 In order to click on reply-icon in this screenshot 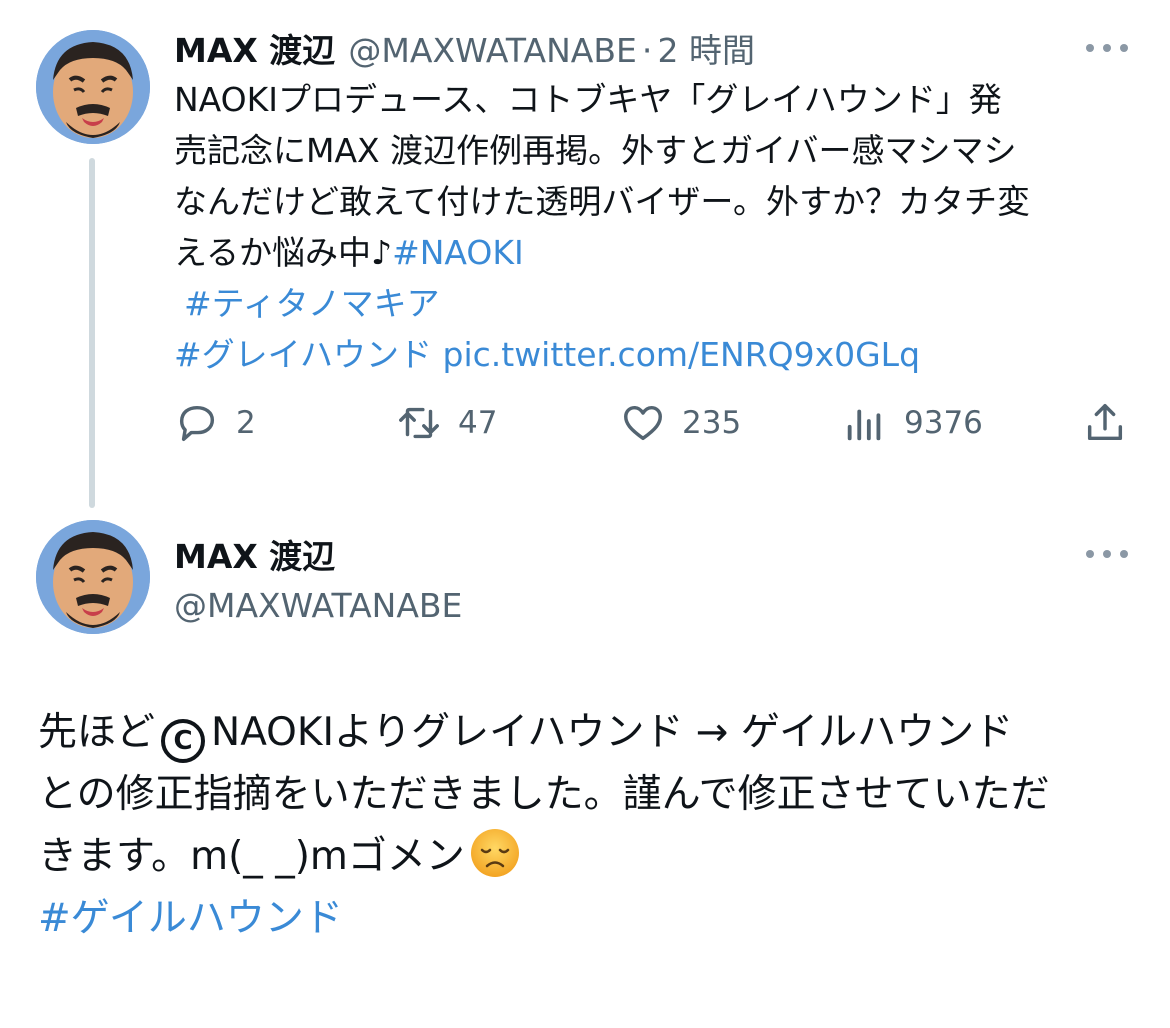, I will do `click(197, 423)`.